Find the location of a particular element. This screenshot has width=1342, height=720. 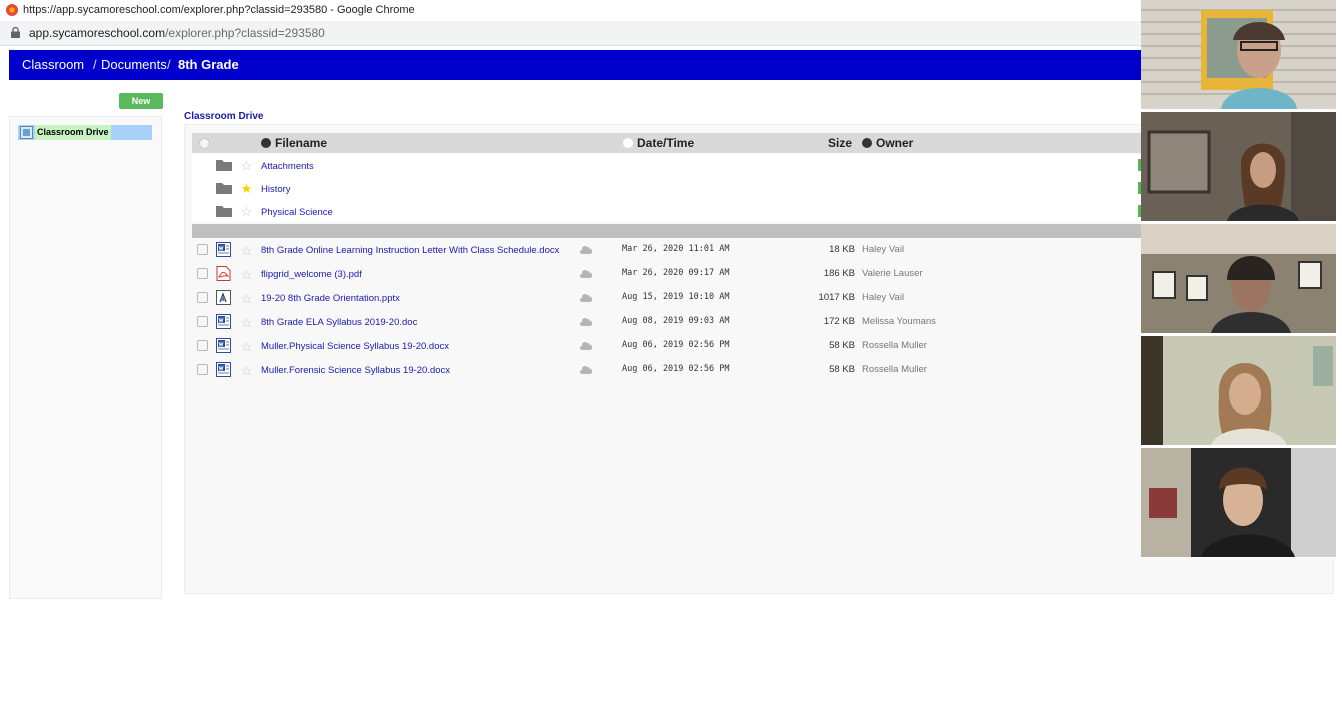

video-participants-panel is located at coordinates (1241, 279).